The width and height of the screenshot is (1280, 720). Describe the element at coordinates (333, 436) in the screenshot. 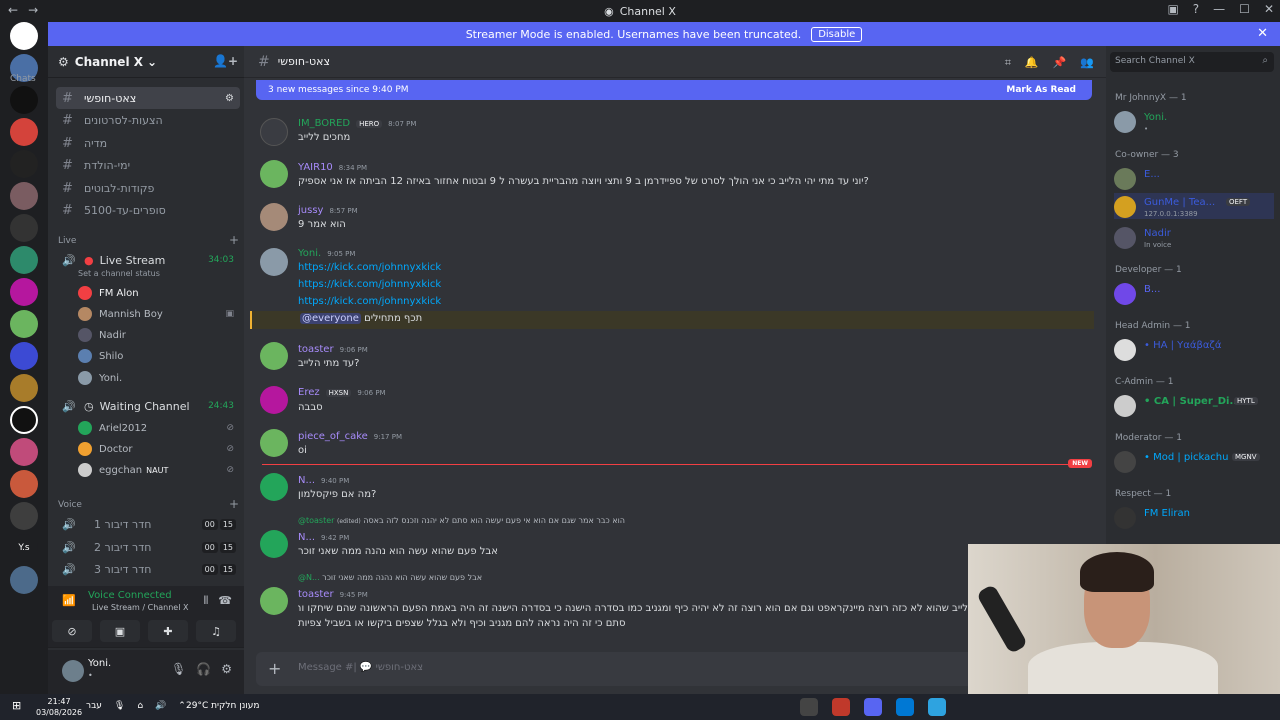

I see `author-name: piece_of_cake` at that location.